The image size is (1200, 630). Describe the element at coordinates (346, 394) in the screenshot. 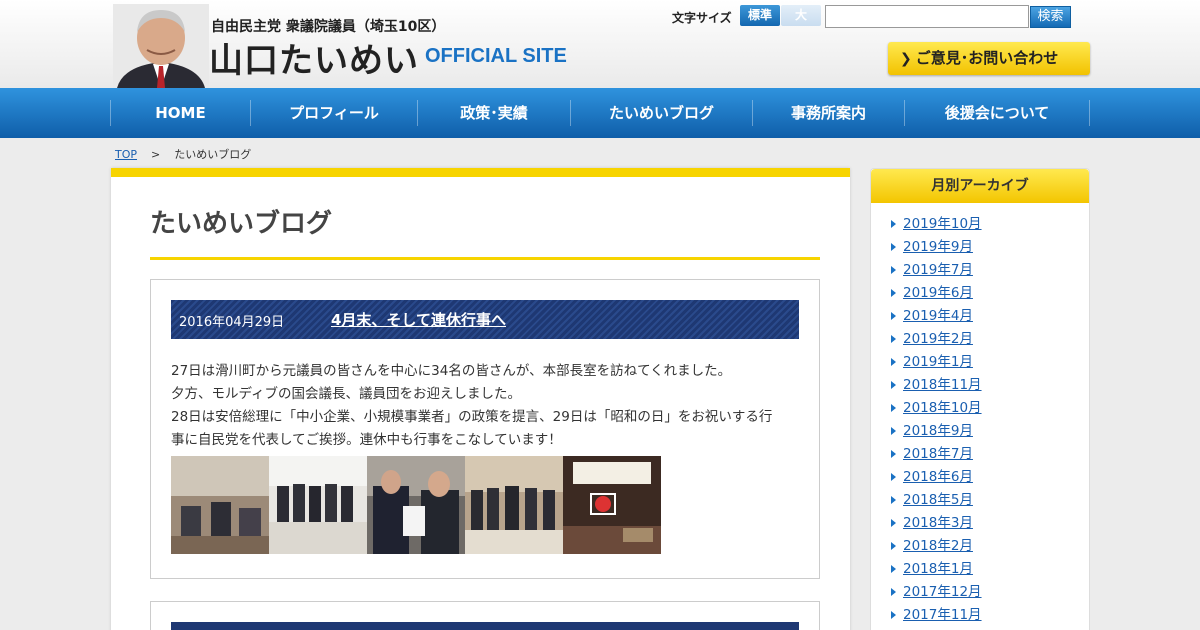

I see `post-line: 夕方、モルディブの国会議長、議員団をお迎えしました。` at that location.